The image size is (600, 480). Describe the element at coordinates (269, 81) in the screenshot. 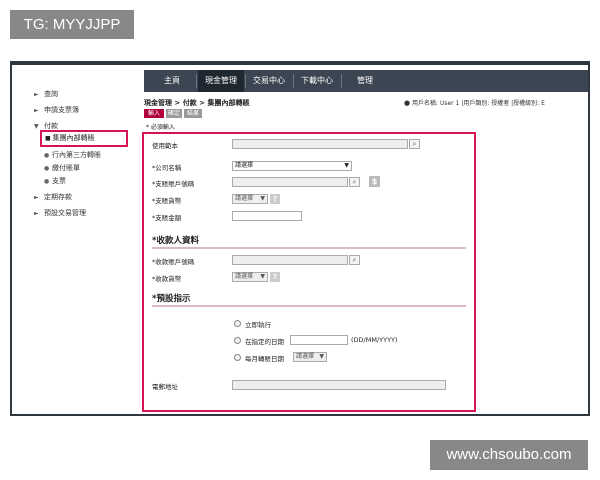

I see `tab-transaction-center: 交易中心` at that location.